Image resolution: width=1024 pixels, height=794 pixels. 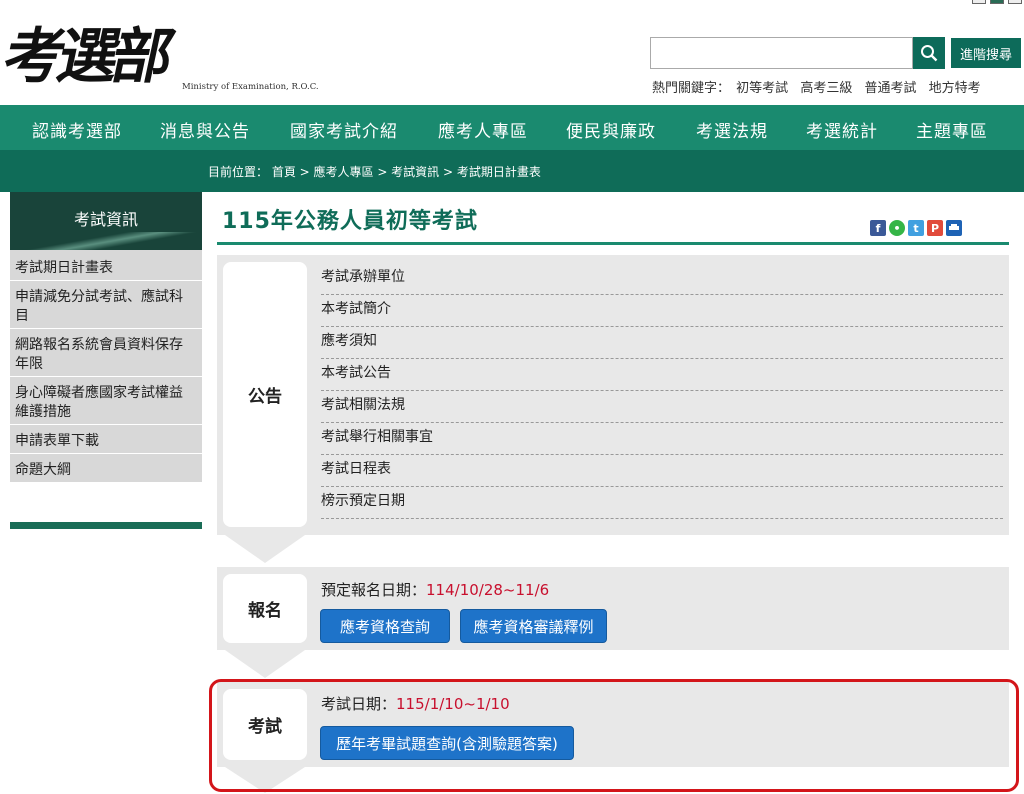 I want to click on window-controls, so click(x=997, y=2).